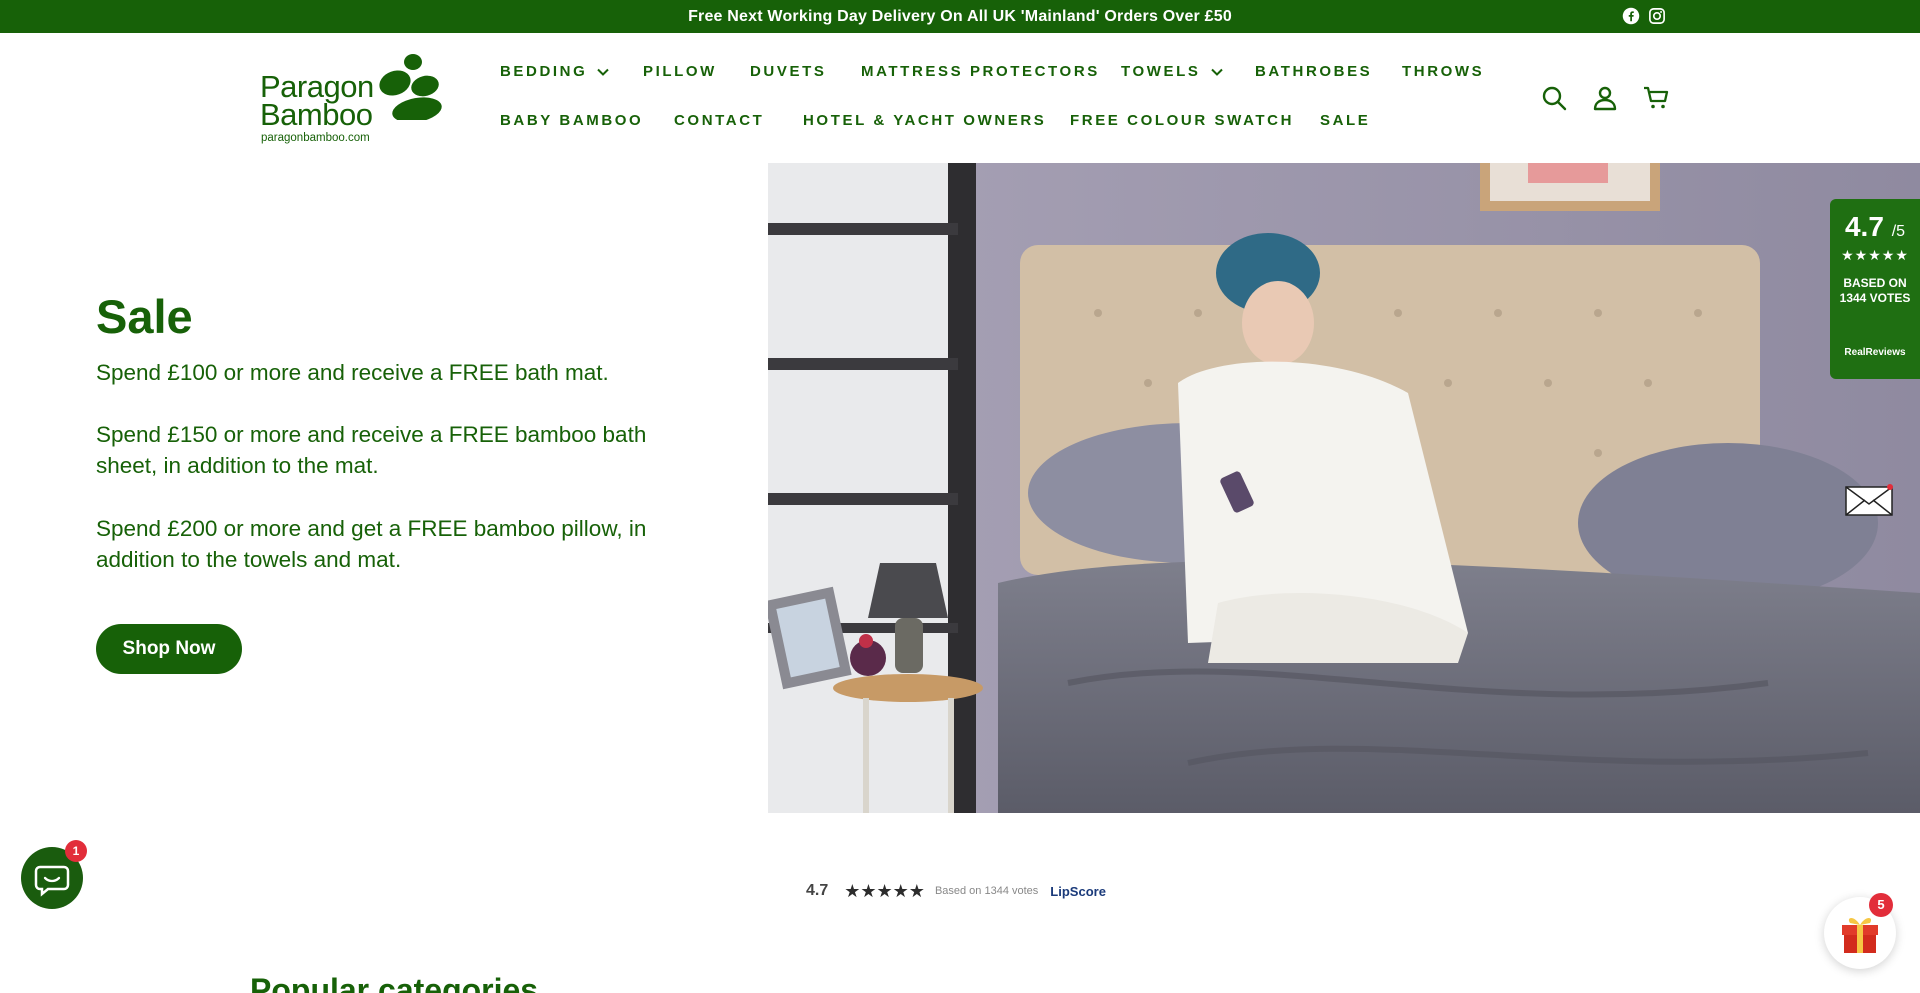 The height and width of the screenshot is (993, 1920). I want to click on nav-item-bathrobes: BATHROBES, so click(1313, 71).